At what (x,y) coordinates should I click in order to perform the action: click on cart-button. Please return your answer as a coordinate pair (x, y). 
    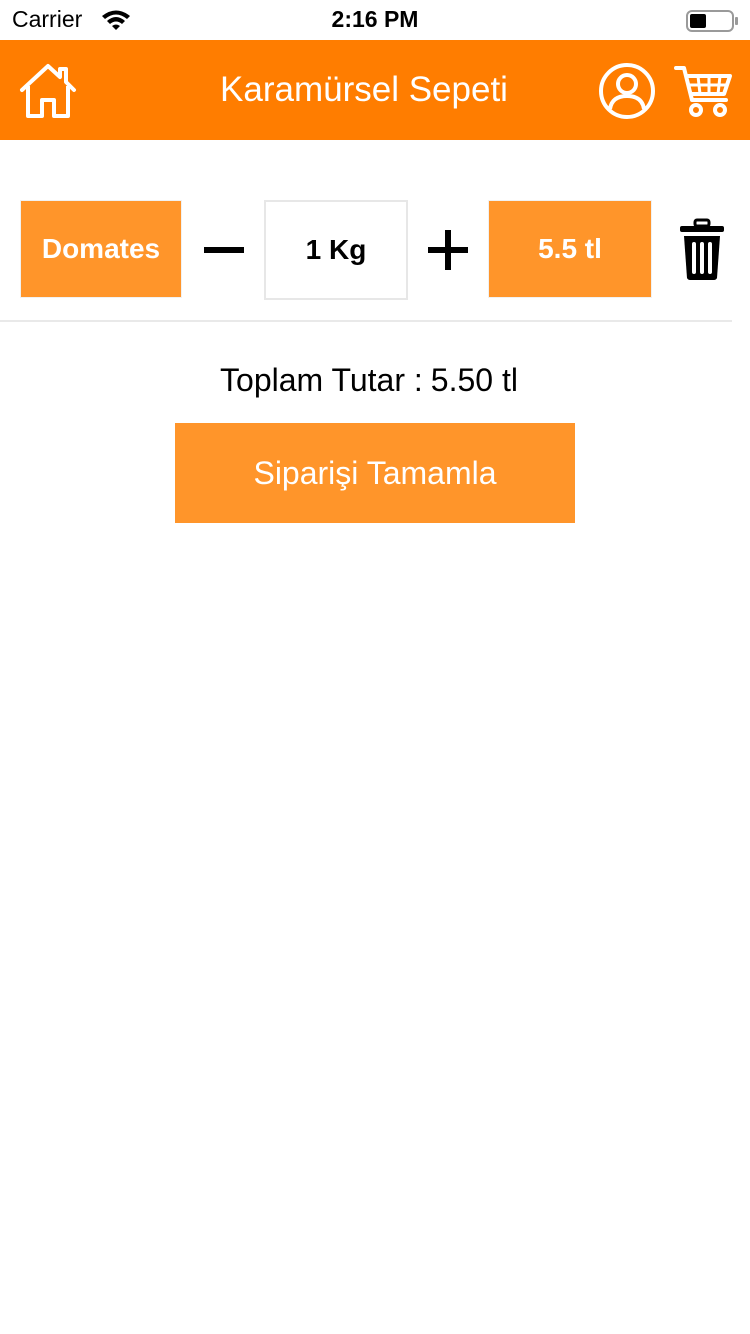
    Looking at the image, I should click on (704, 90).